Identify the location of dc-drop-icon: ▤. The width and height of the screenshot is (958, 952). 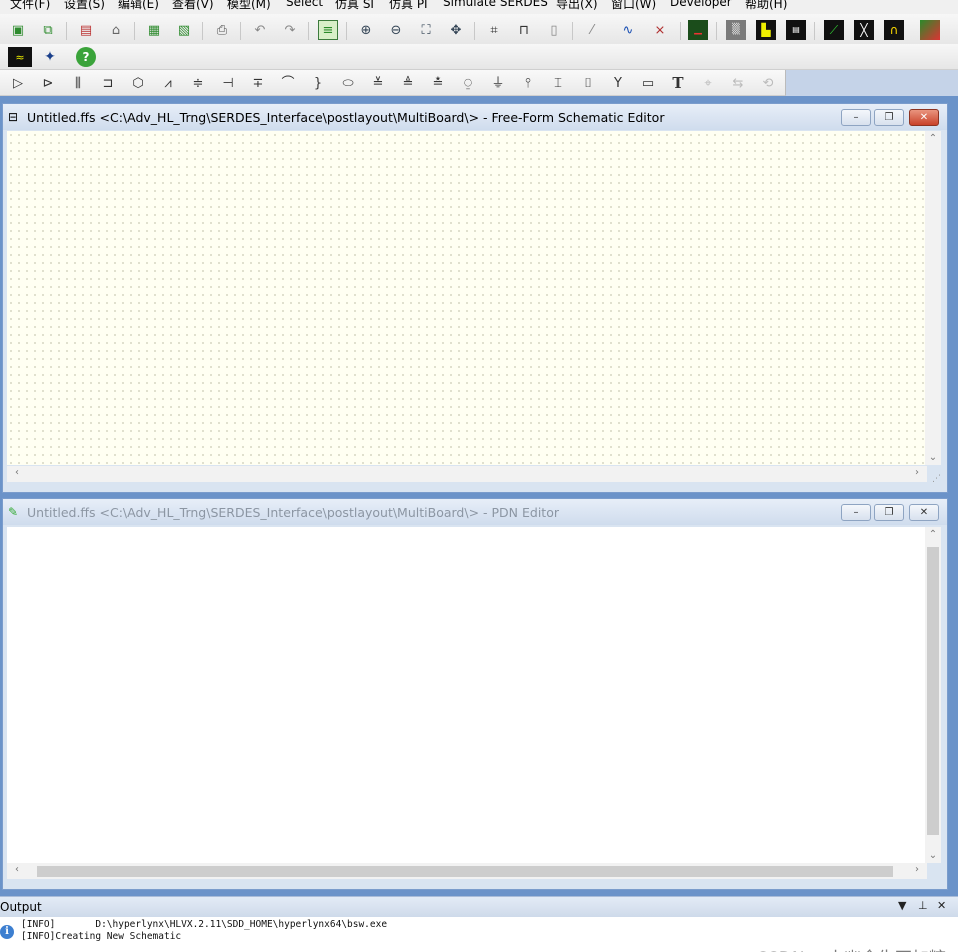
(796, 30).